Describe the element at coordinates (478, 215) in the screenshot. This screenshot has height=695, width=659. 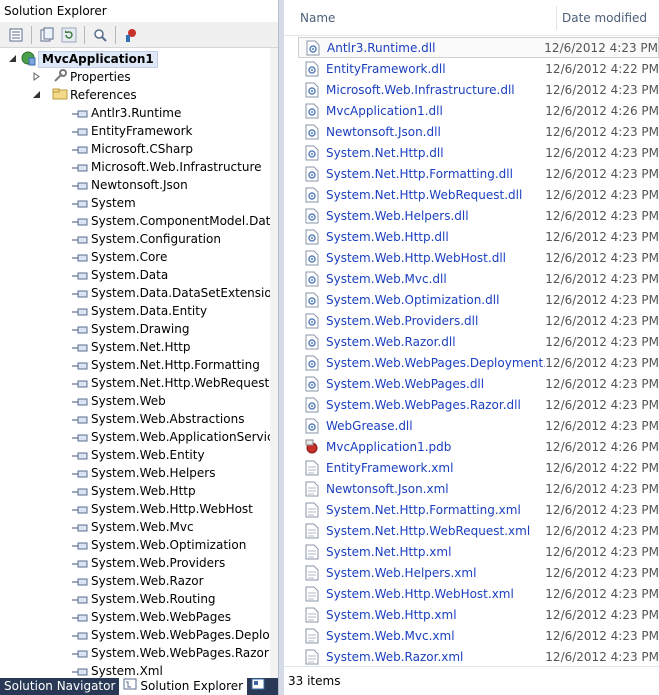
I see `file-row: System.Web.Helpers.dll 12/6/2012 4:23 PM` at that location.